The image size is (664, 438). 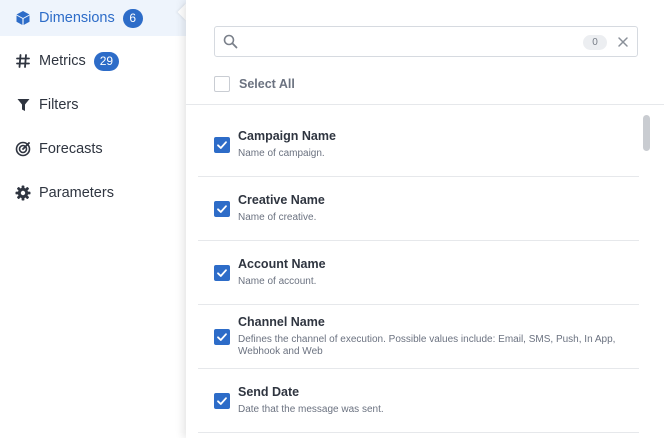 I want to click on metrics-count-badge: 29, so click(x=106, y=61).